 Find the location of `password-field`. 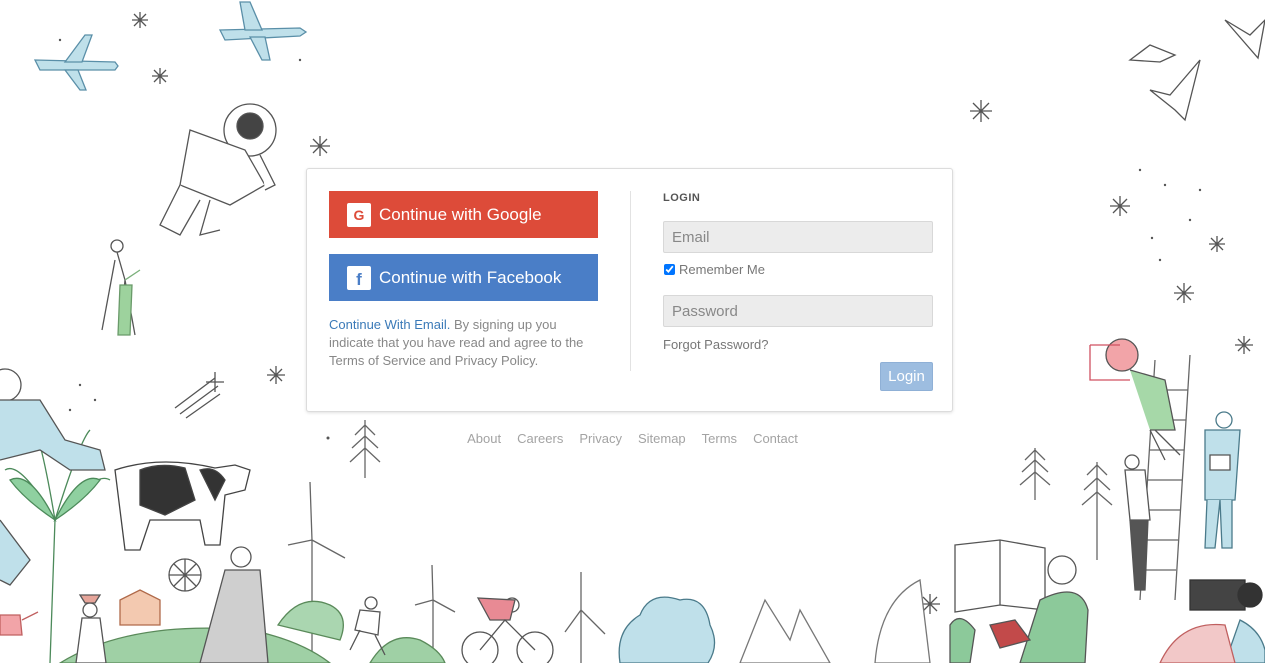

password-field is located at coordinates (798, 311).